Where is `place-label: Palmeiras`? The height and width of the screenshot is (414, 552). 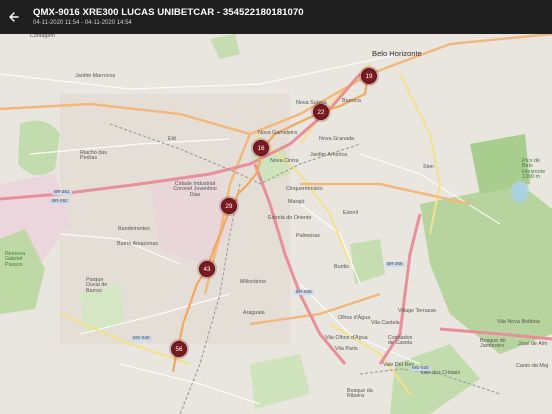 place-label: Palmeiras is located at coordinates (308, 236).